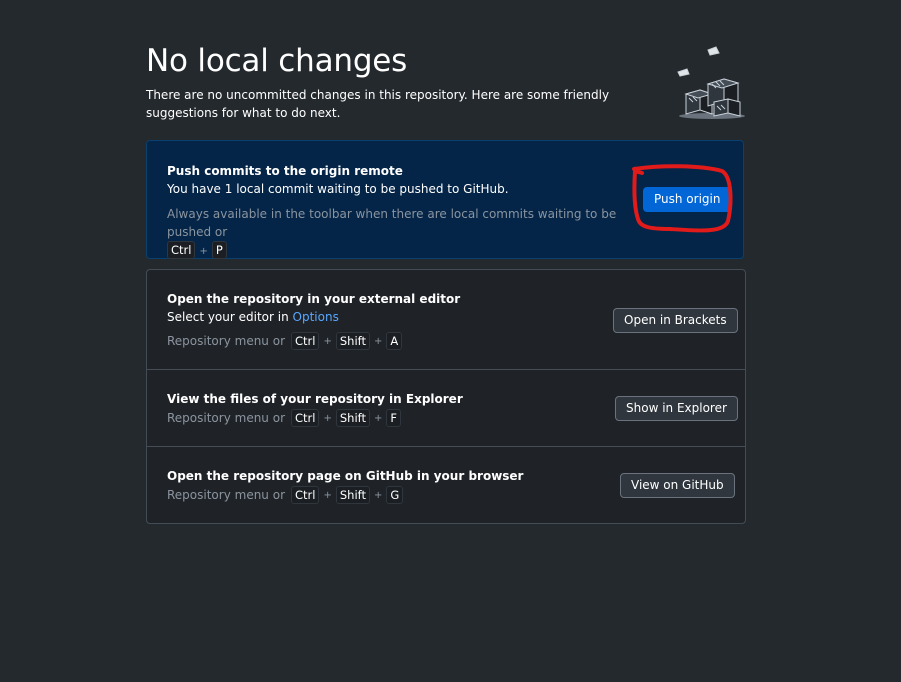 The height and width of the screenshot is (682, 901). What do you see at coordinates (219, 250) in the screenshot?
I see `kbd-p: P` at bounding box center [219, 250].